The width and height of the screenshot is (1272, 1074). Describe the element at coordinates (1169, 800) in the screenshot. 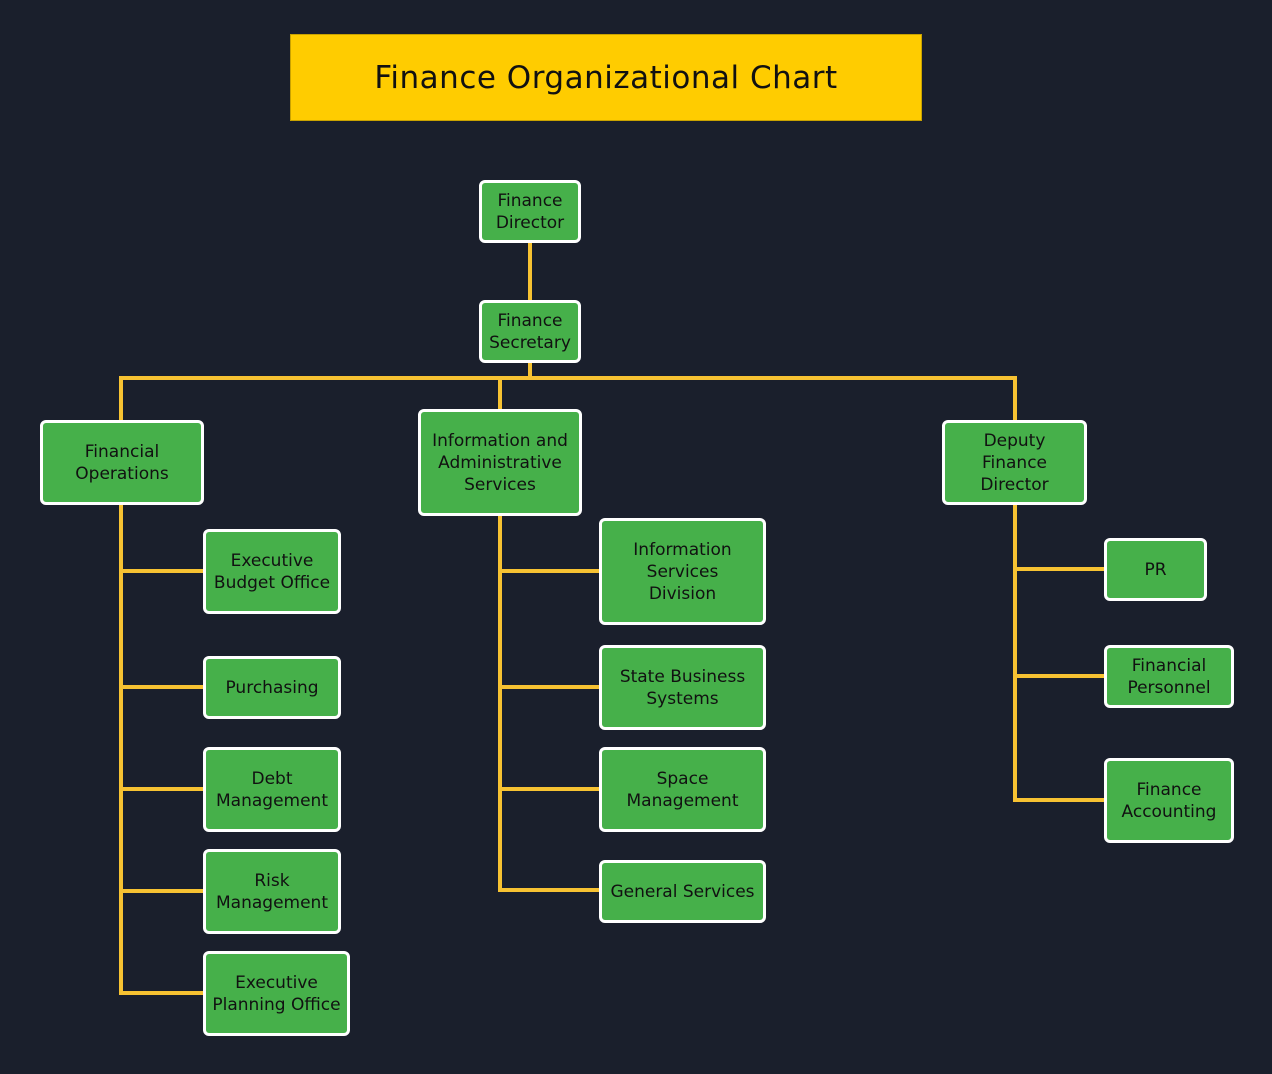

I see `node-finance-accounting: Finance Accounting` at that location.